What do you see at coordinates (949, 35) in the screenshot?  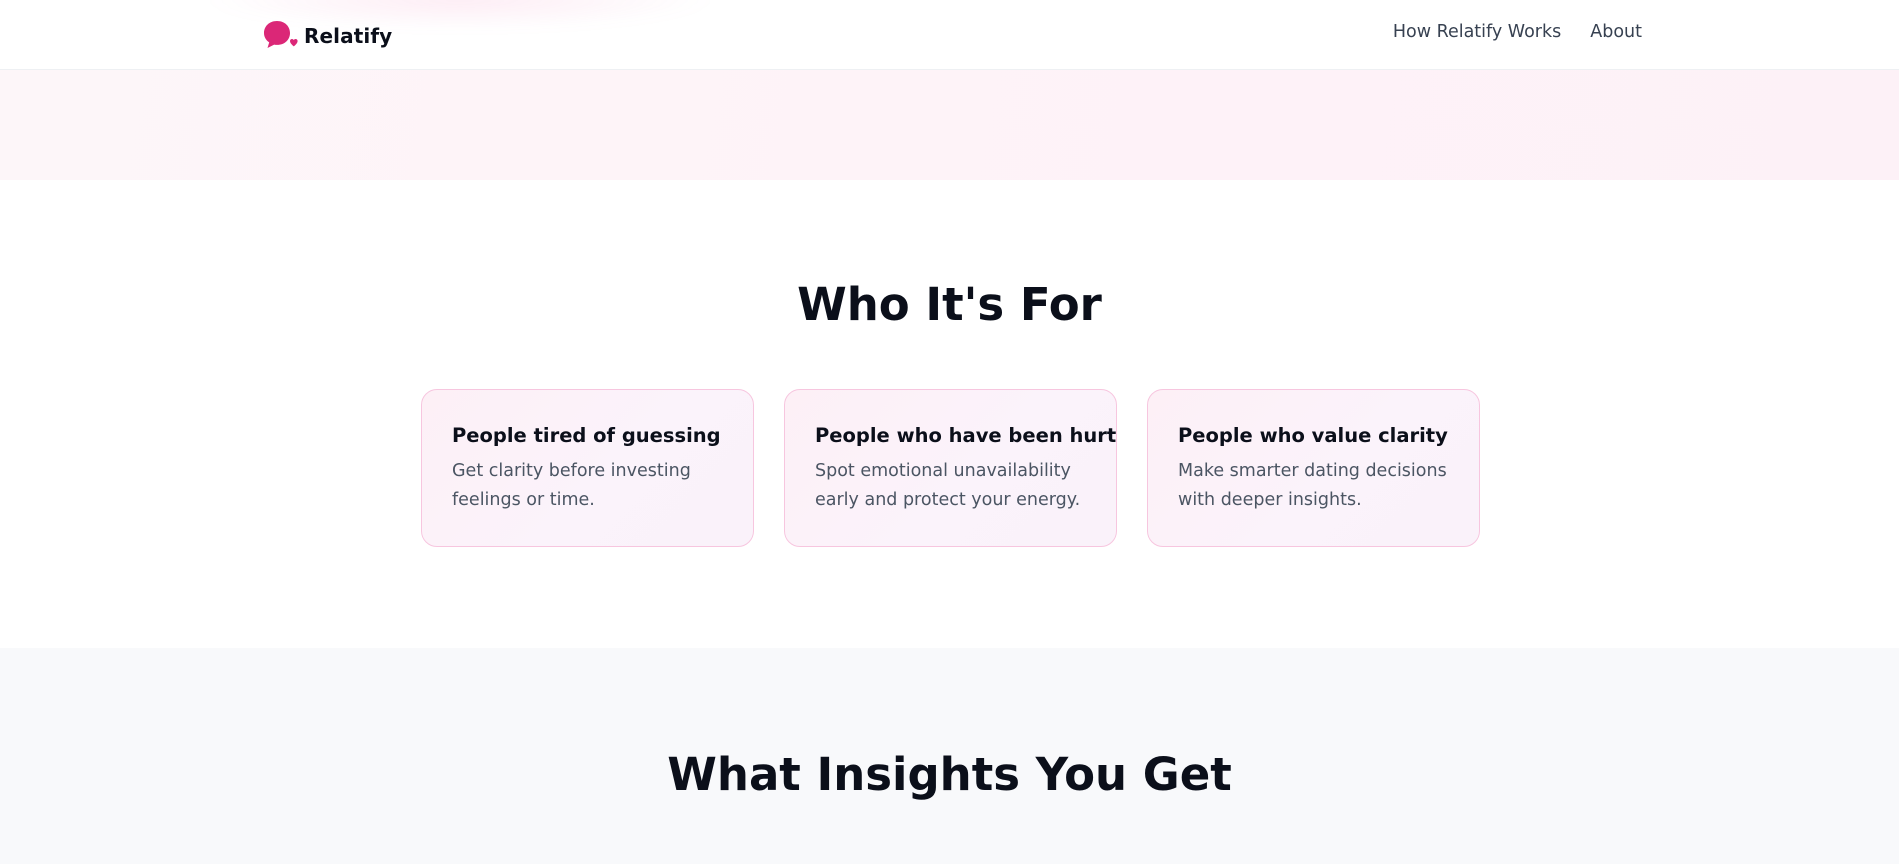 I see `site-header: Relatify How Relatify Works About` at bounding box center [949, 35].